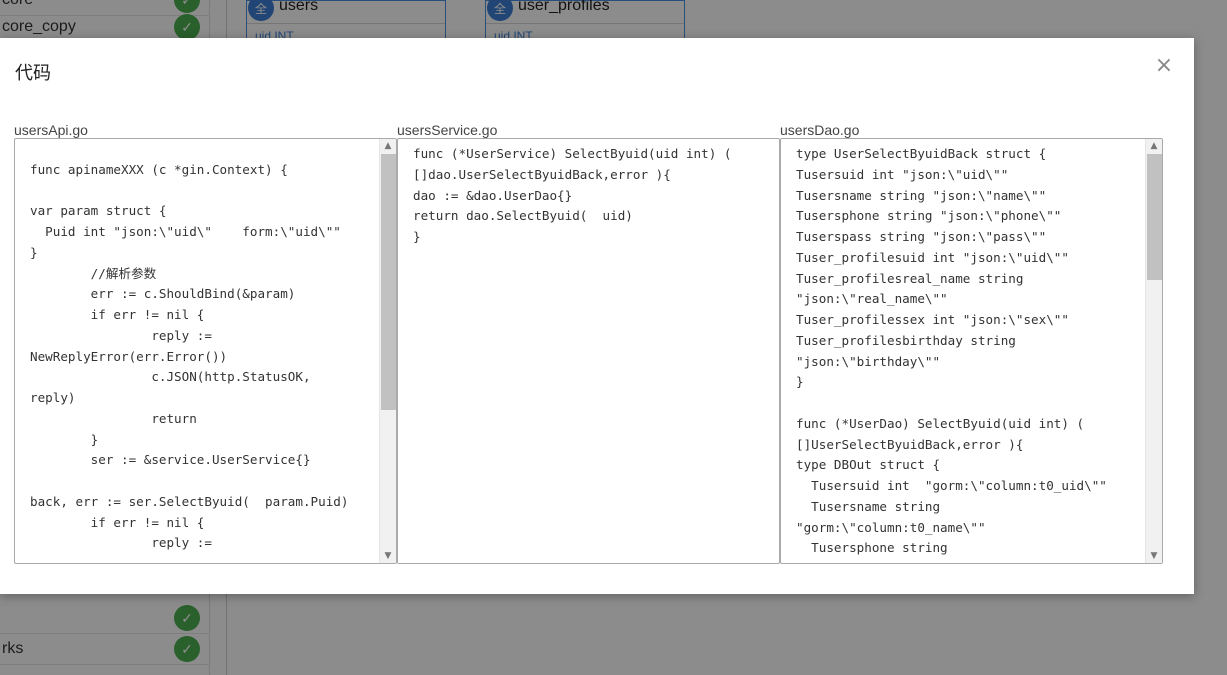 The height and width of the screenshot is (675, 1227). I want to click on code-line: Tuser_profilessex int "json:\"sex\"", so click(932, 319).